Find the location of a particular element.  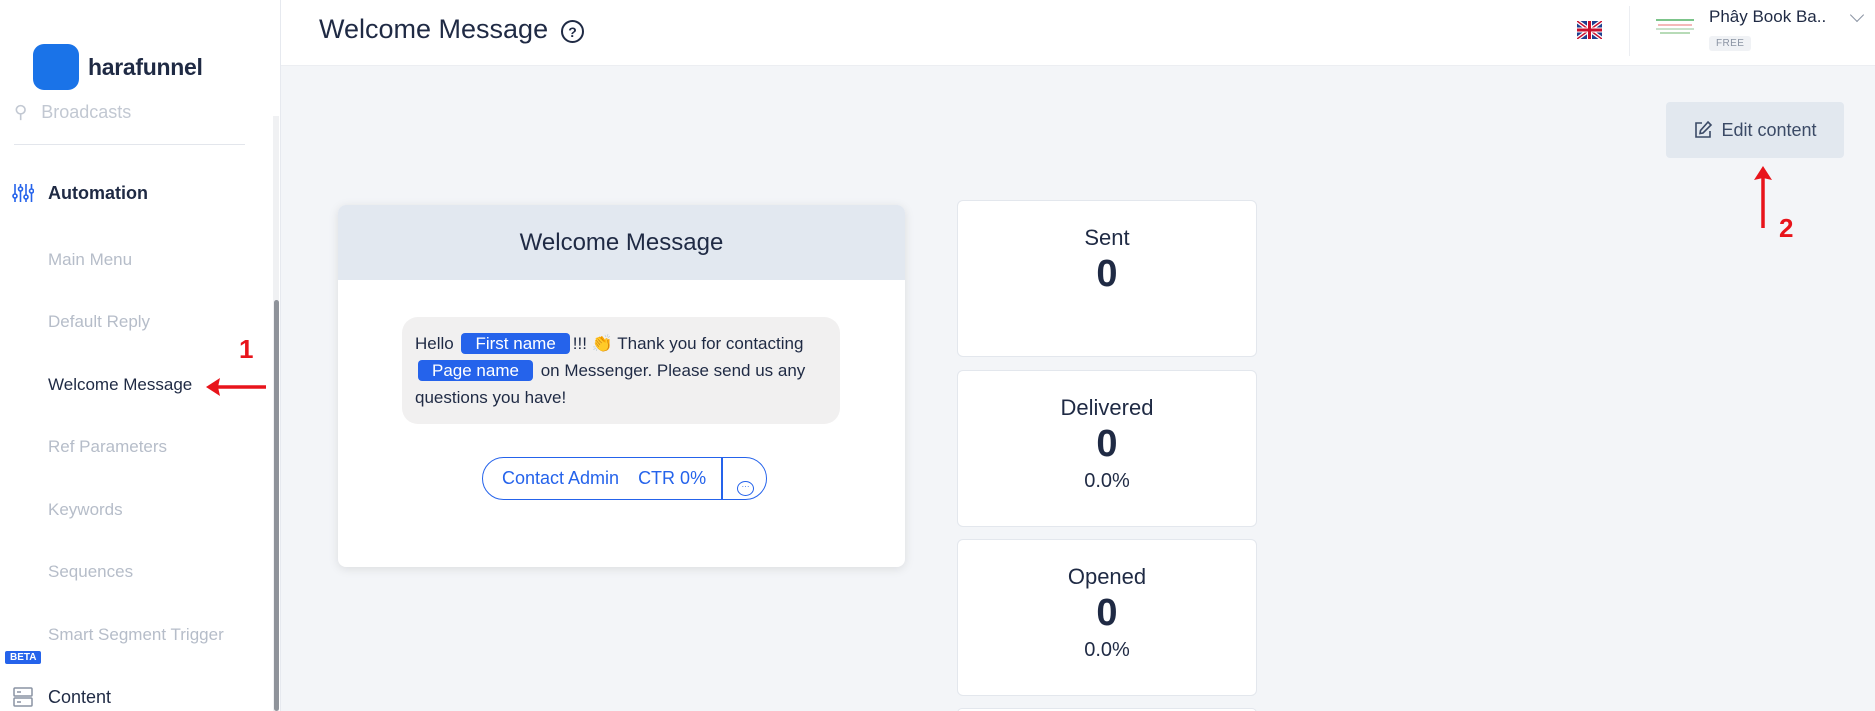

ctr-value: CTR 0% is located at coordinates (672, 478).